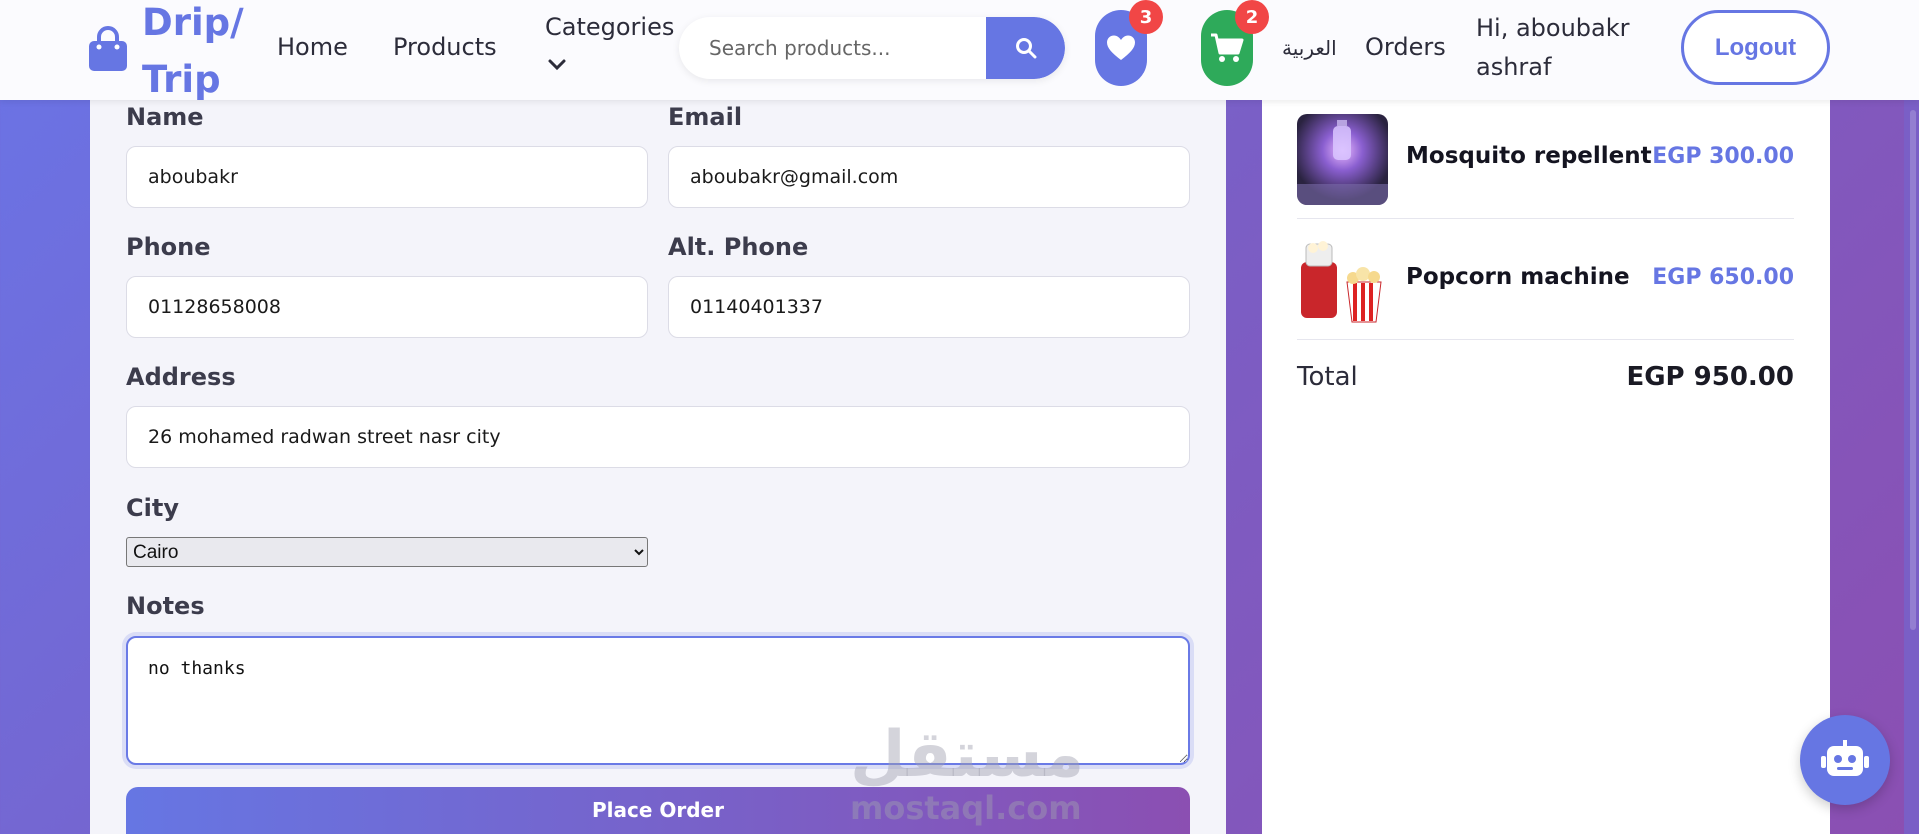  What do you see at coordinates (1227, 47) in the screenshot?
I see `cart-icon` at bounding box center [1227, 47].